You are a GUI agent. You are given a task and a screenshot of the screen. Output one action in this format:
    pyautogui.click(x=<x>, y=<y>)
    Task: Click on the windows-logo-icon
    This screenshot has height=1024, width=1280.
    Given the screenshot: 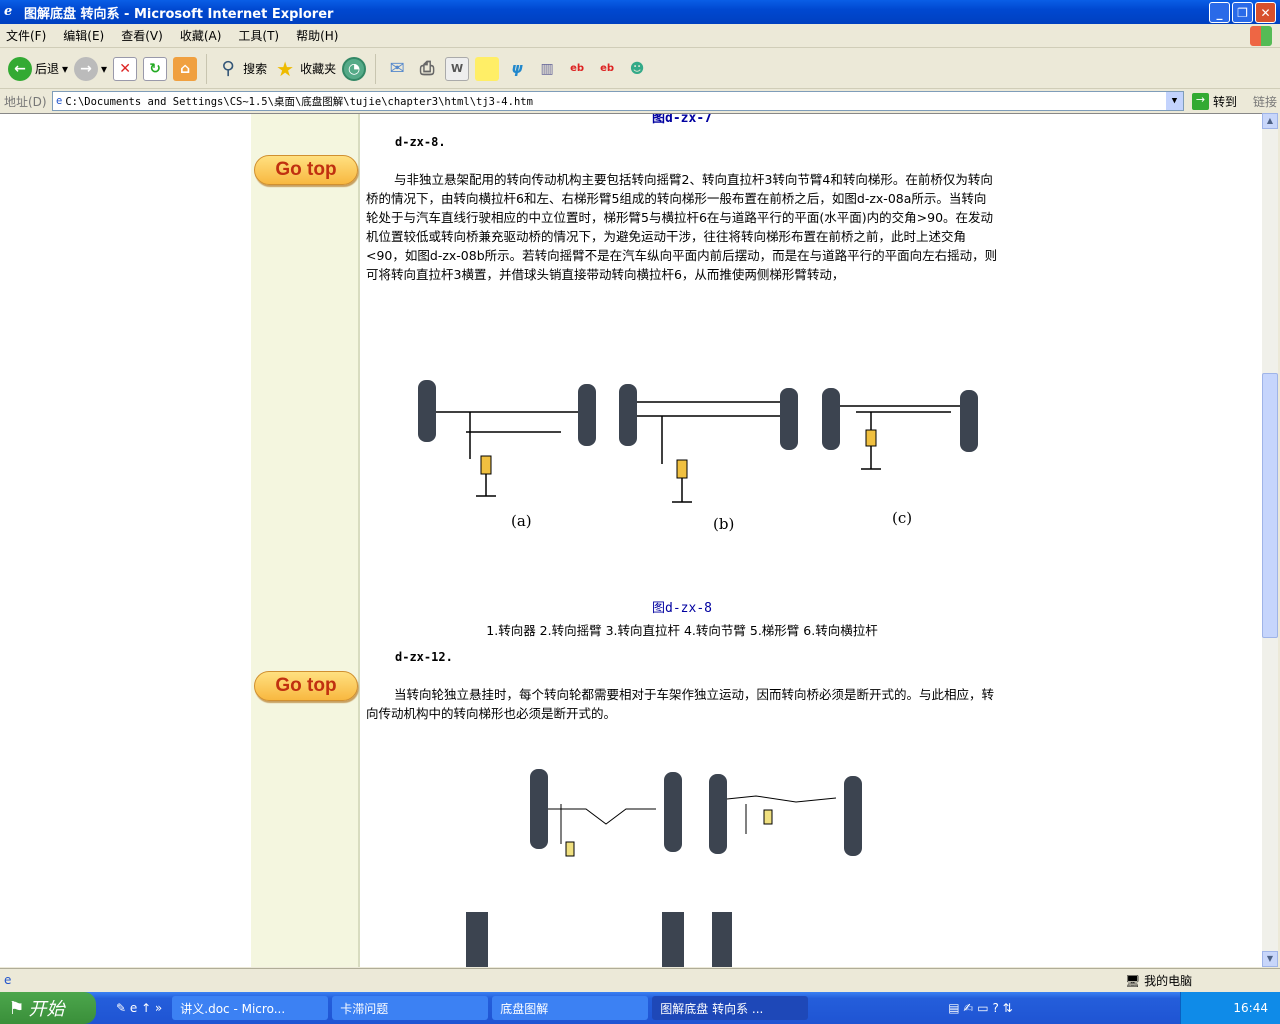 What is the action you would take?
    pyautogui.click(x=1261, y=36)
    